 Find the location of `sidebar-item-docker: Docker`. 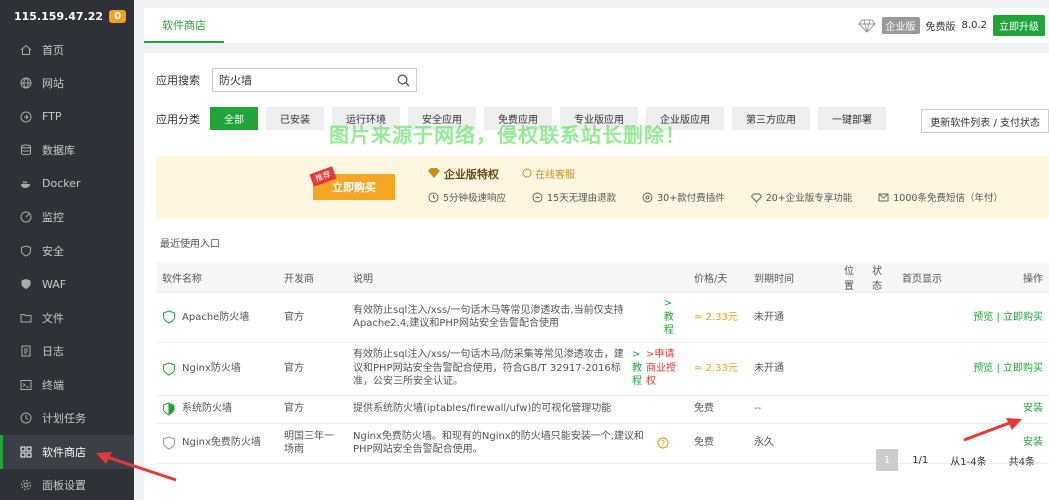

sidebar-item-docker: Docker is located at coordinates (67, 184).